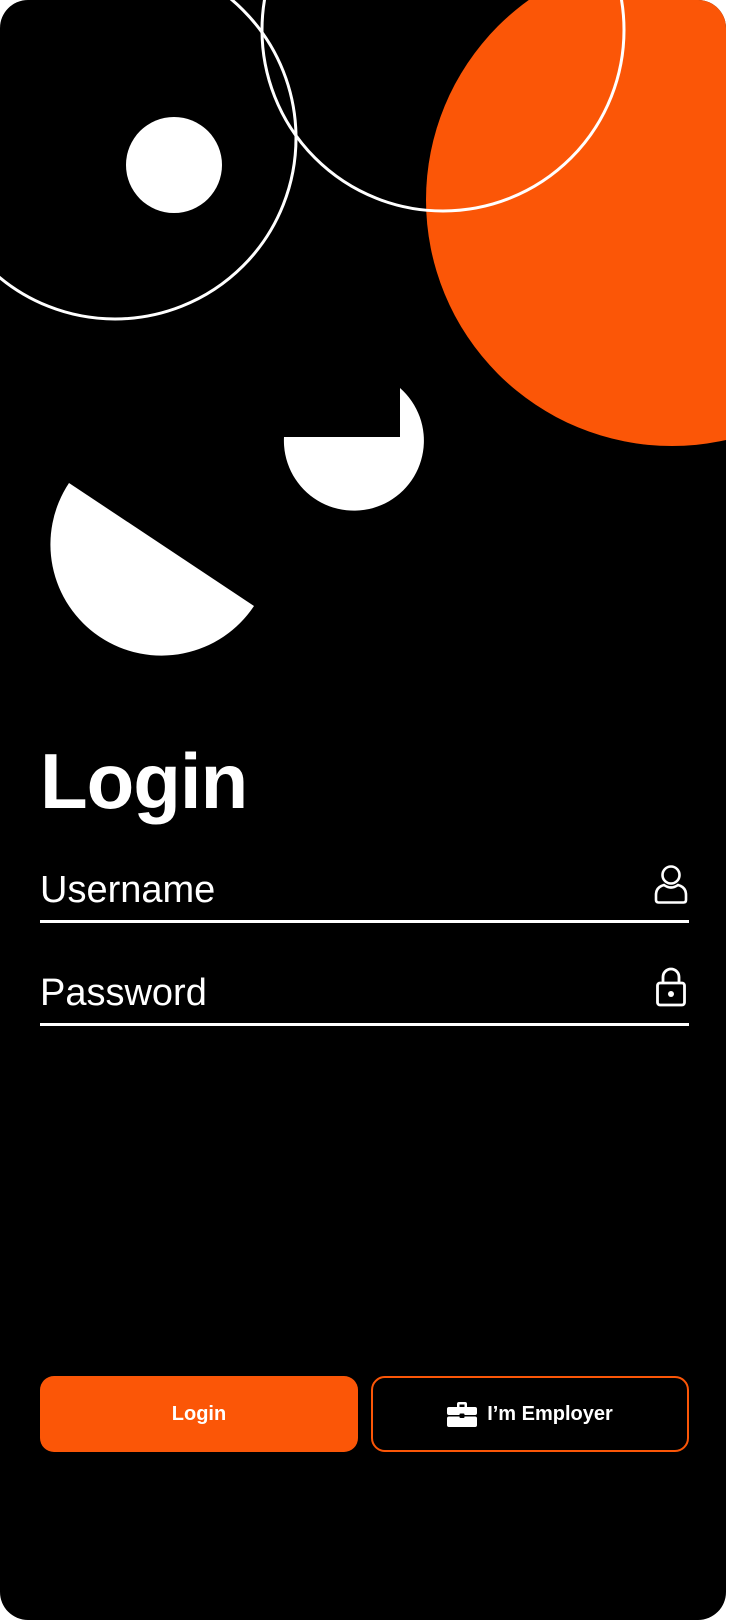 This screenshot has width=750, height=1620. I want to click on briefcase-icon, so click(462, 1414).